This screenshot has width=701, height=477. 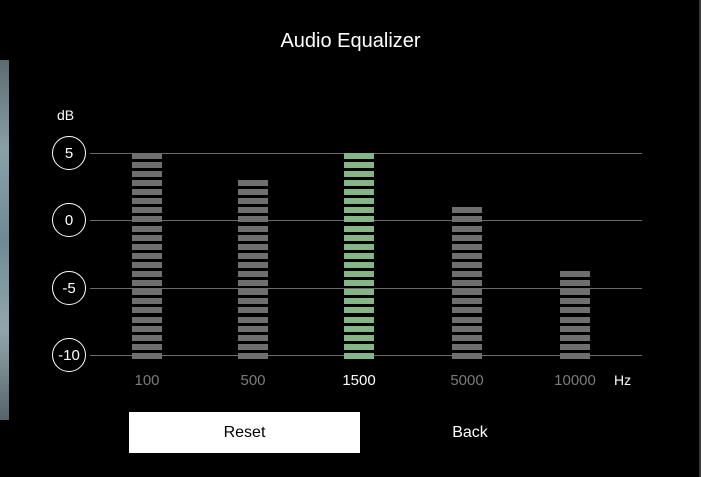 I want to click on frequency-label: 1500, so click(x=359, y=380).